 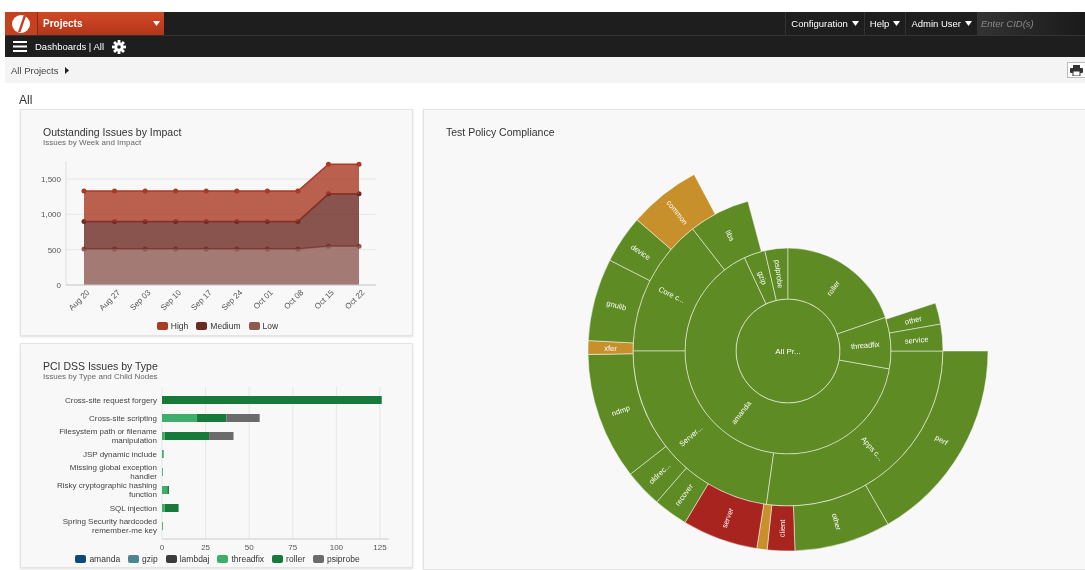 I want to click on axis-tick-label: Sep 10, so click(x=171, y=300).